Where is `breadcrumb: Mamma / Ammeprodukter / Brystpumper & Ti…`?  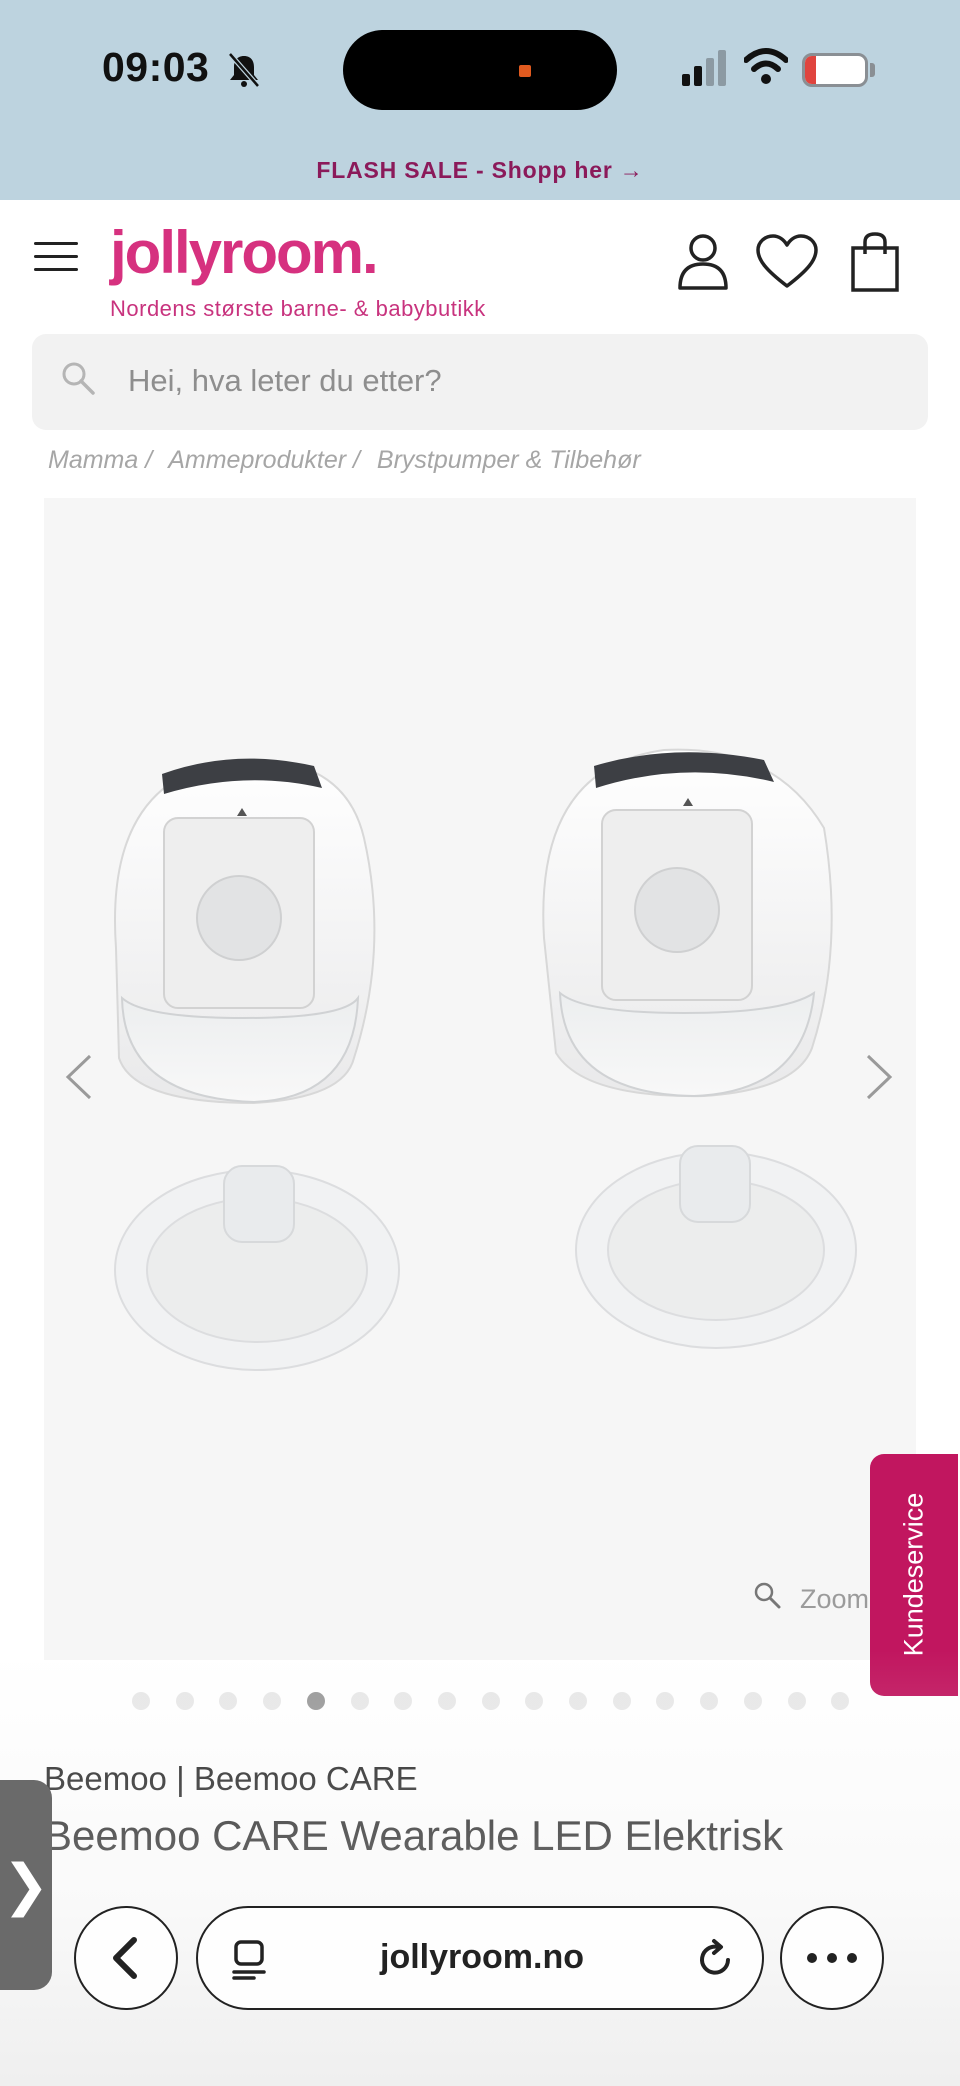 breadcrumb: Mamma / Ammeprodukter / Brystpumper & Ti… is located at coordinates (349, 460).